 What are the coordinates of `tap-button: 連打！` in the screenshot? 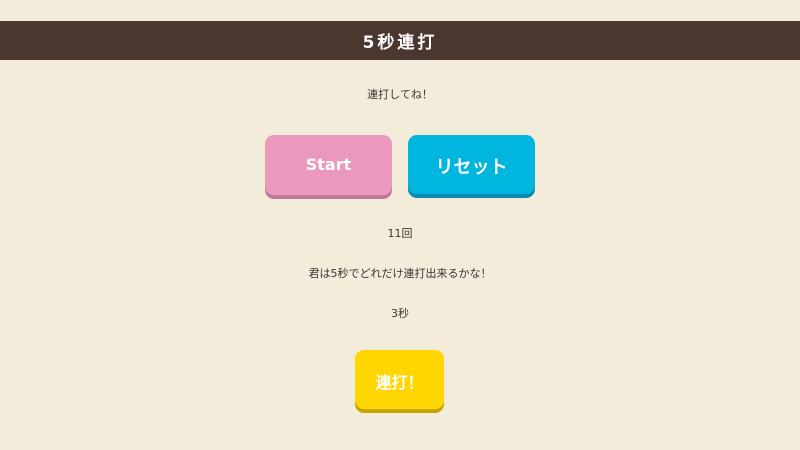 It's located at (399, 379).